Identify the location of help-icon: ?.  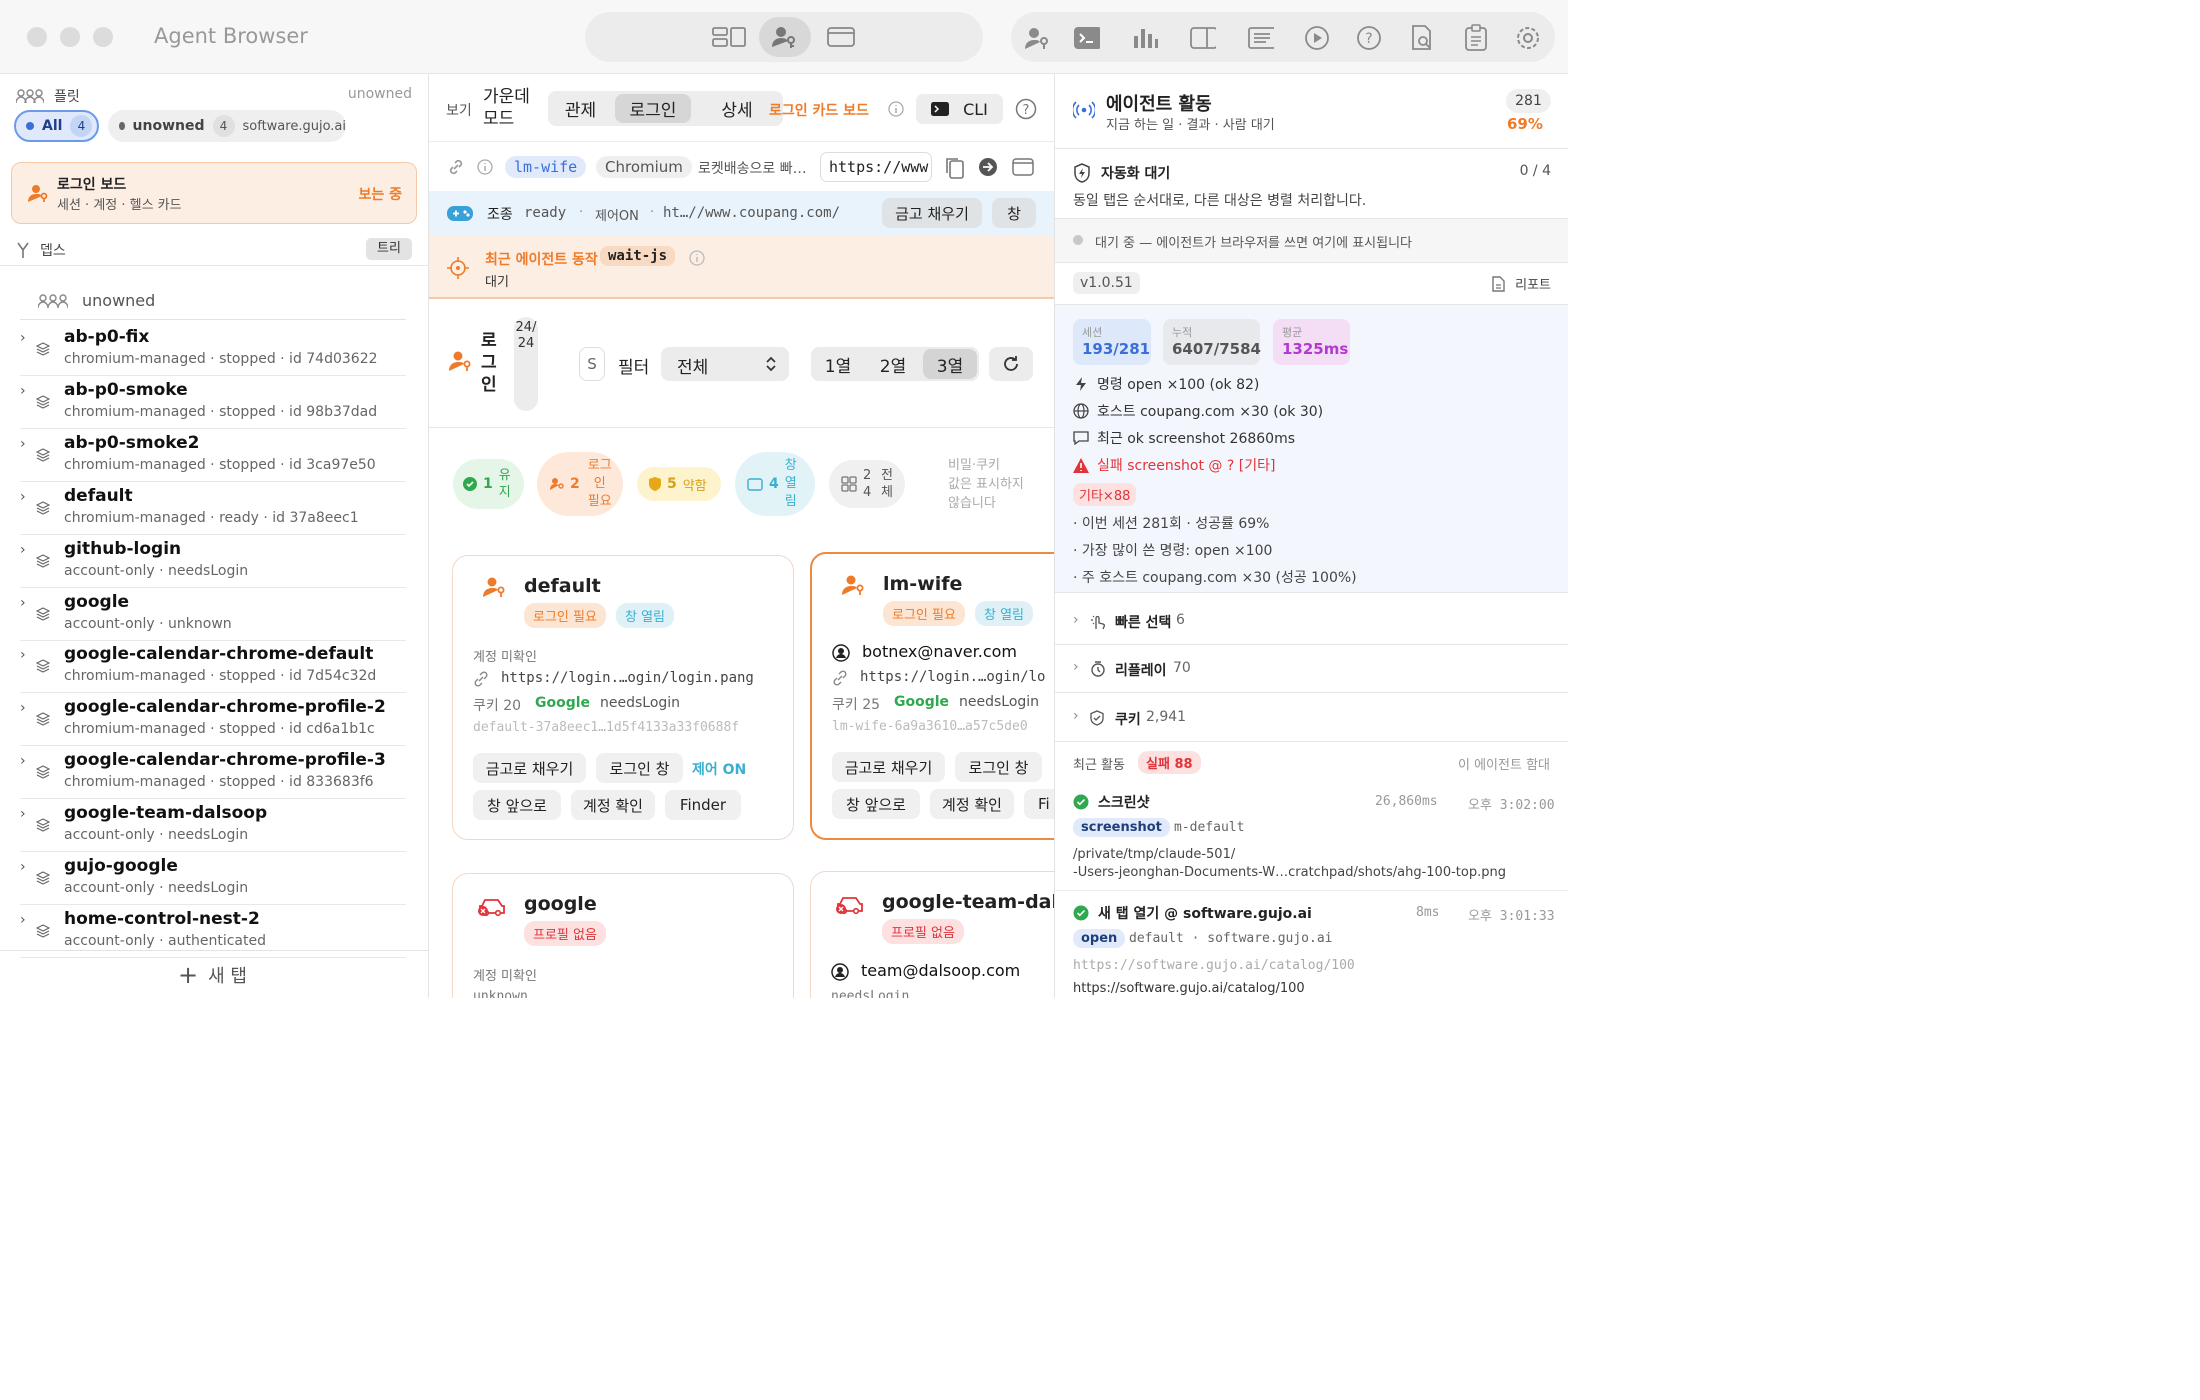
(1026, 109).